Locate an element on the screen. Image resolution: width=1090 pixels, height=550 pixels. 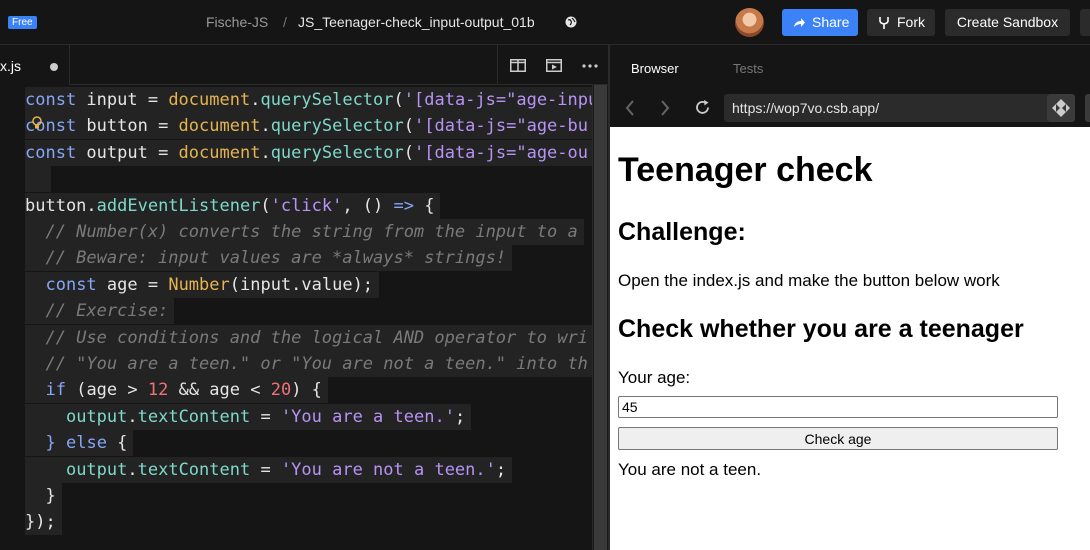
code-token: age = is located at coordinates (132, 284).